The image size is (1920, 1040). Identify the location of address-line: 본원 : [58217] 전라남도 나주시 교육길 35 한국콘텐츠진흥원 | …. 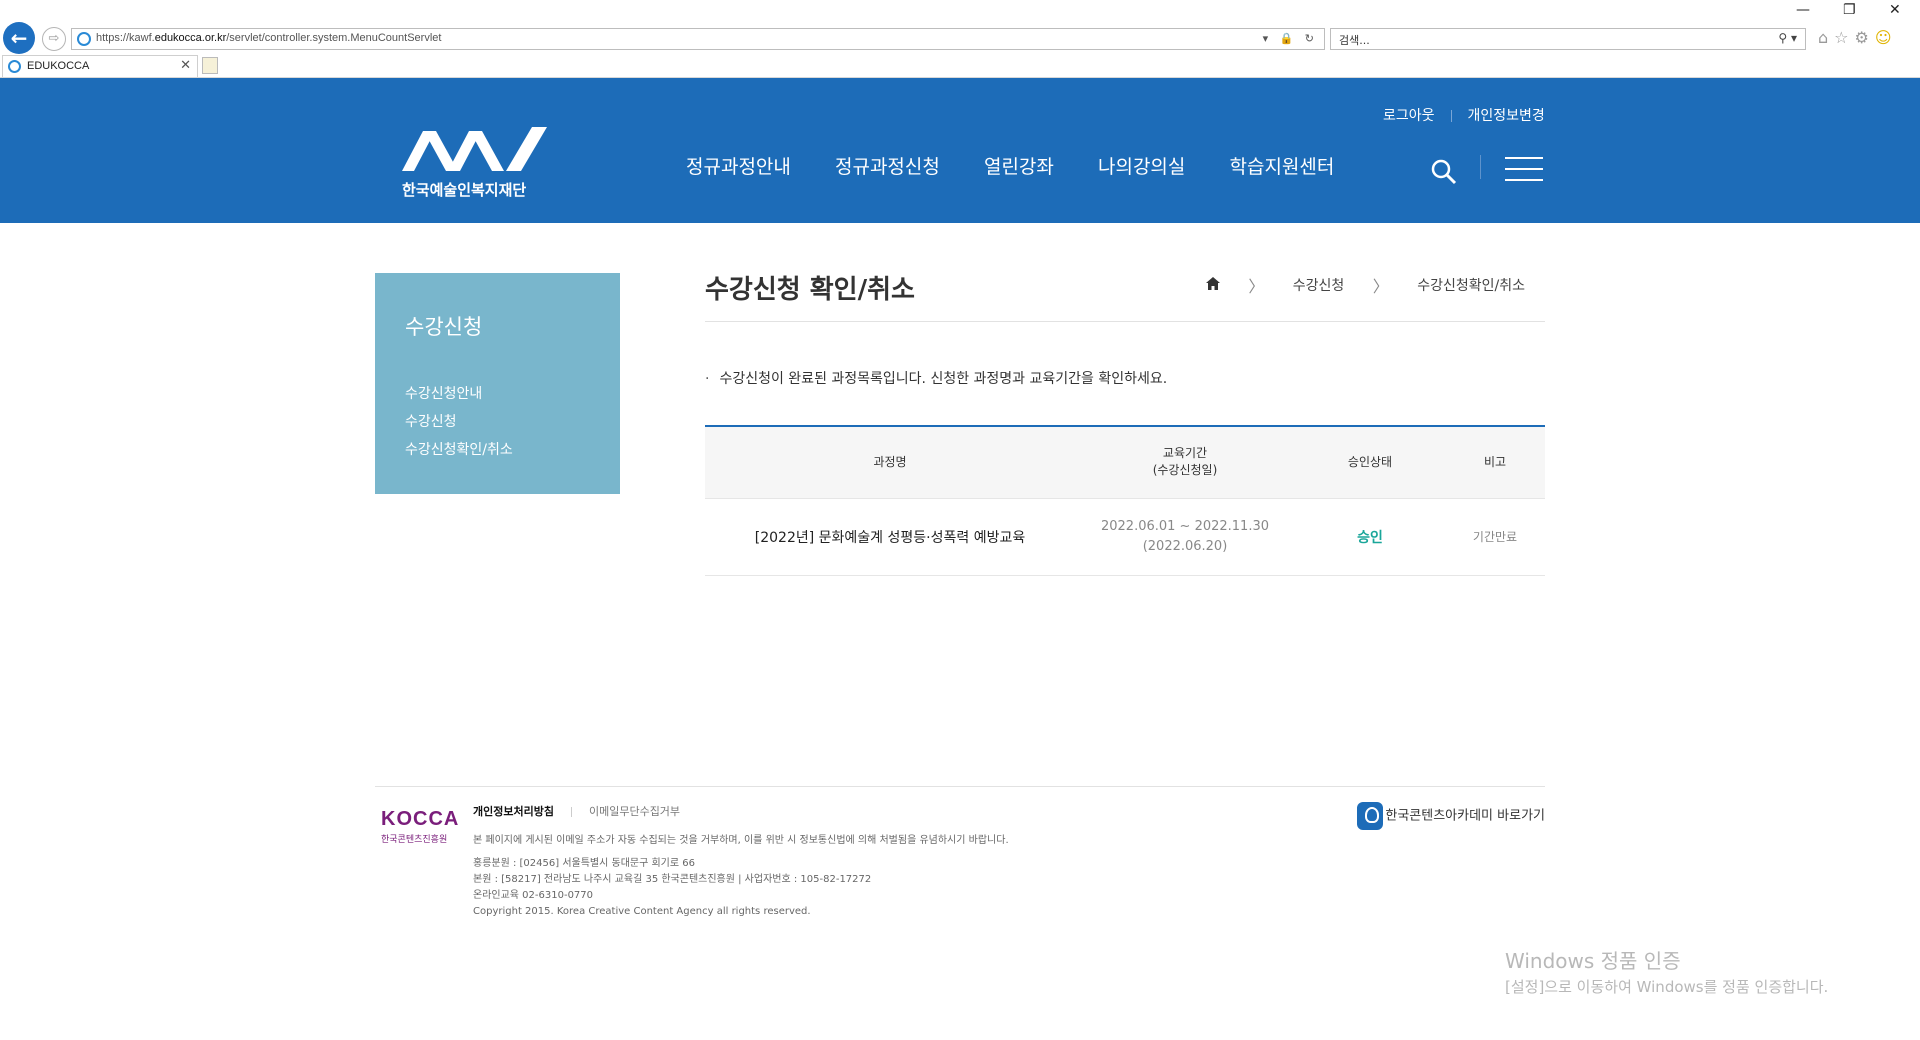
(672, 879).